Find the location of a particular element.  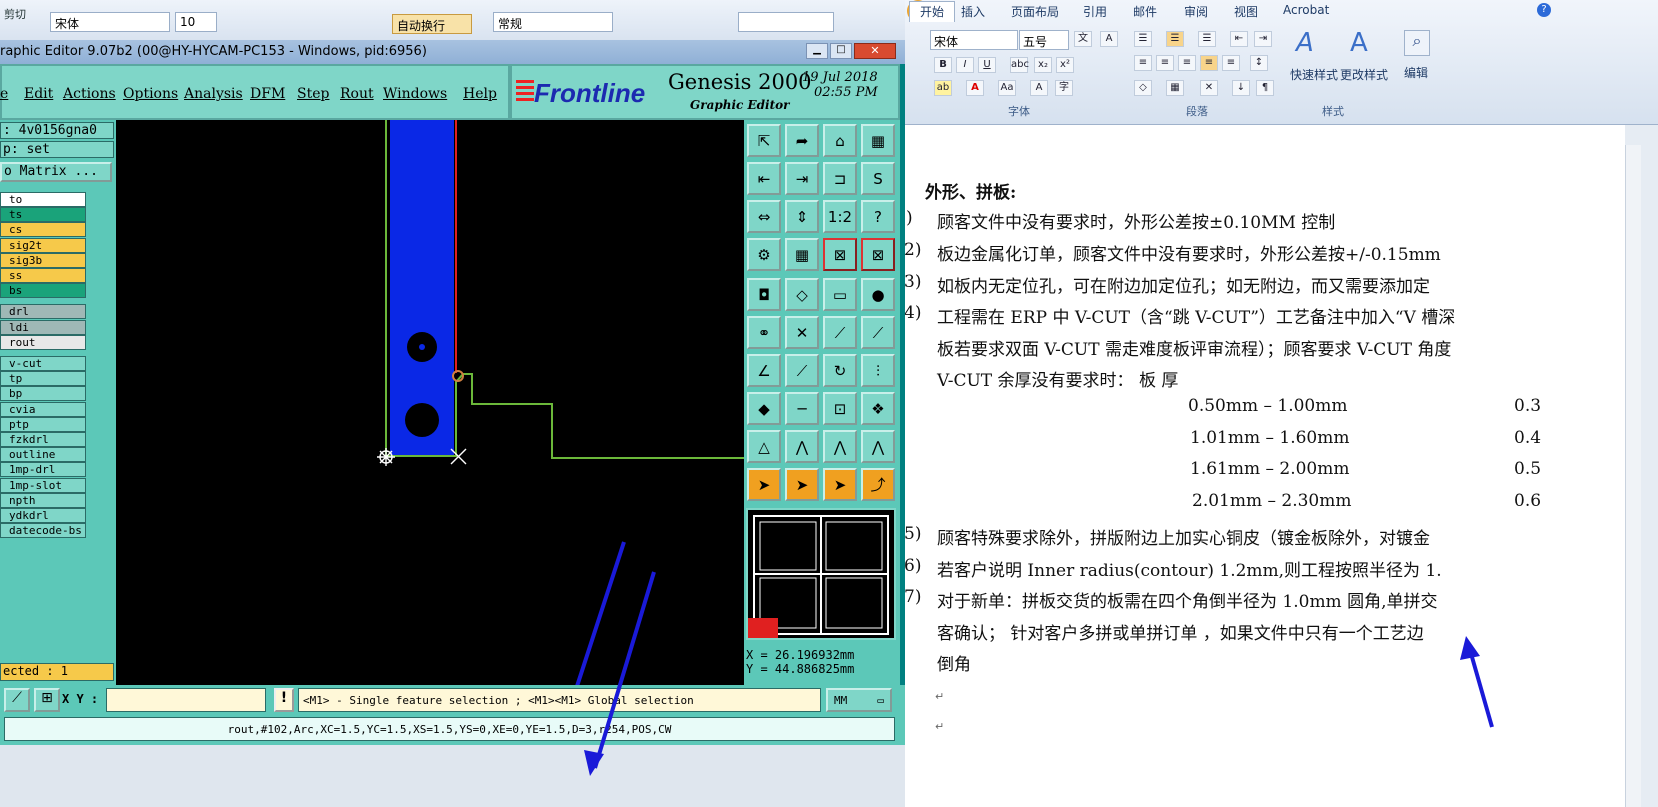

annotation-overlay is located at coordinates (1039, 673).